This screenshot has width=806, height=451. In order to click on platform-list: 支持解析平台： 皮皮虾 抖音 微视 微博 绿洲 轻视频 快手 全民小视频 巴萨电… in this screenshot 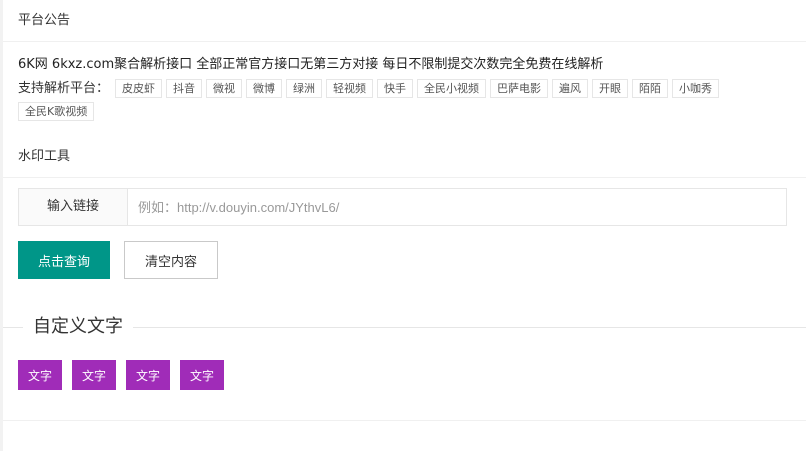, I will do `click(404, 102)`.